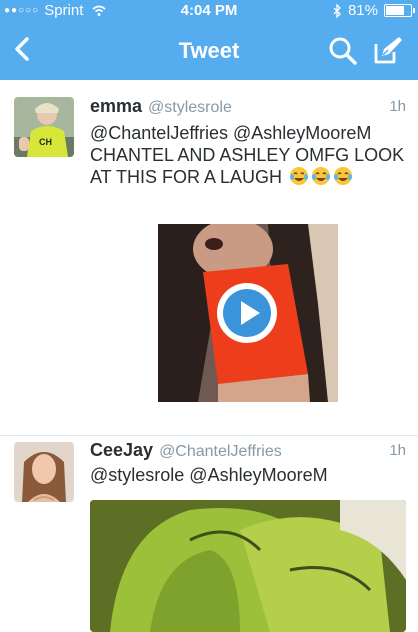 Image resolution: width=418 pixels, height=632 pixels. I want to click on play-button-icon, so click(247, 313).